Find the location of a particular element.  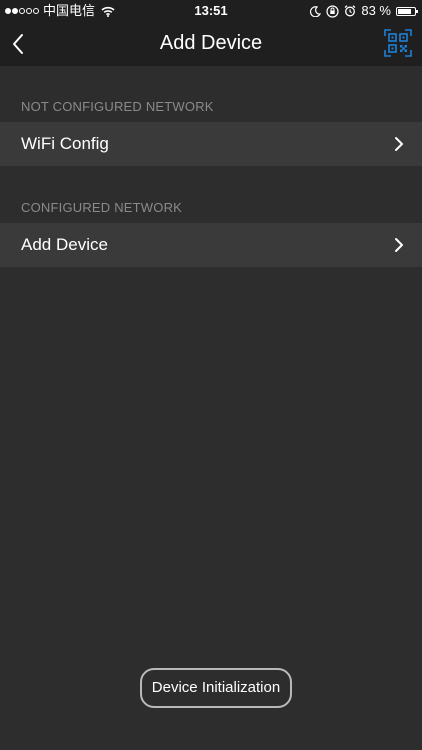

qr-scan-icon is located at coordinates (398, 43).